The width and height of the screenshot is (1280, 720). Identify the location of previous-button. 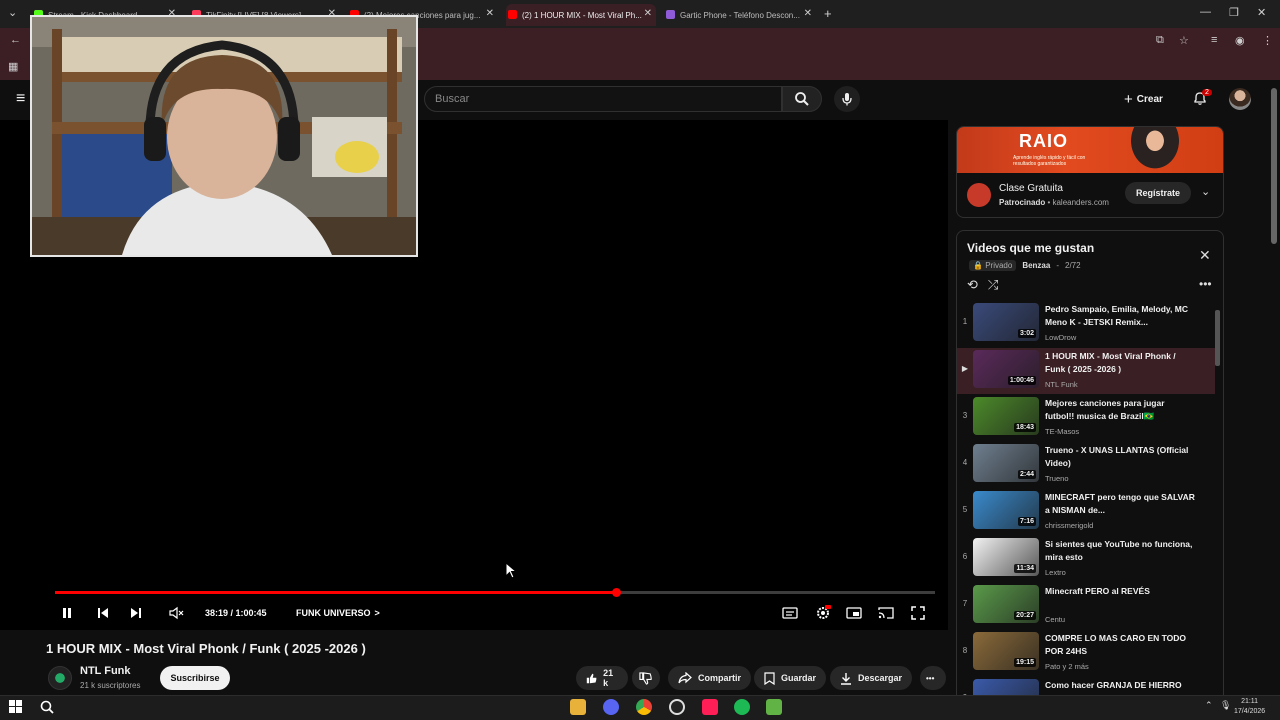
(103, 613).